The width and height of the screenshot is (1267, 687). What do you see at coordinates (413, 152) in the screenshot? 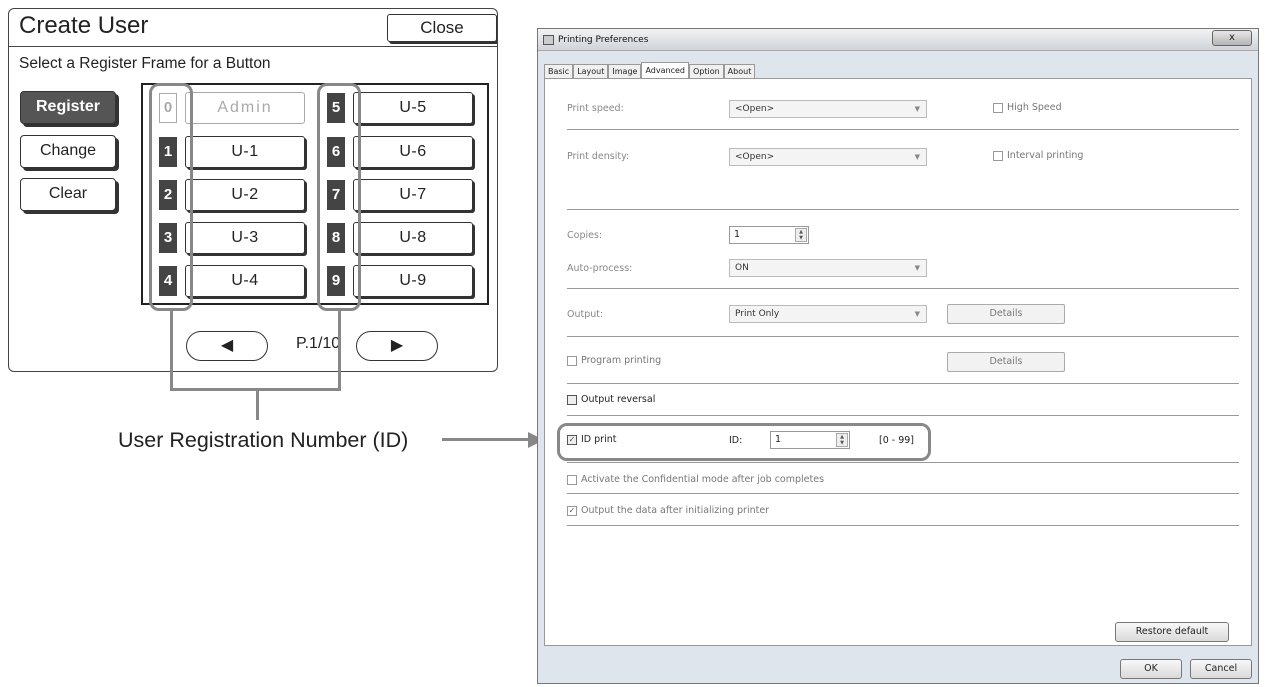
I see `register-frame-button: U-6` at bounding box center [413, 152].